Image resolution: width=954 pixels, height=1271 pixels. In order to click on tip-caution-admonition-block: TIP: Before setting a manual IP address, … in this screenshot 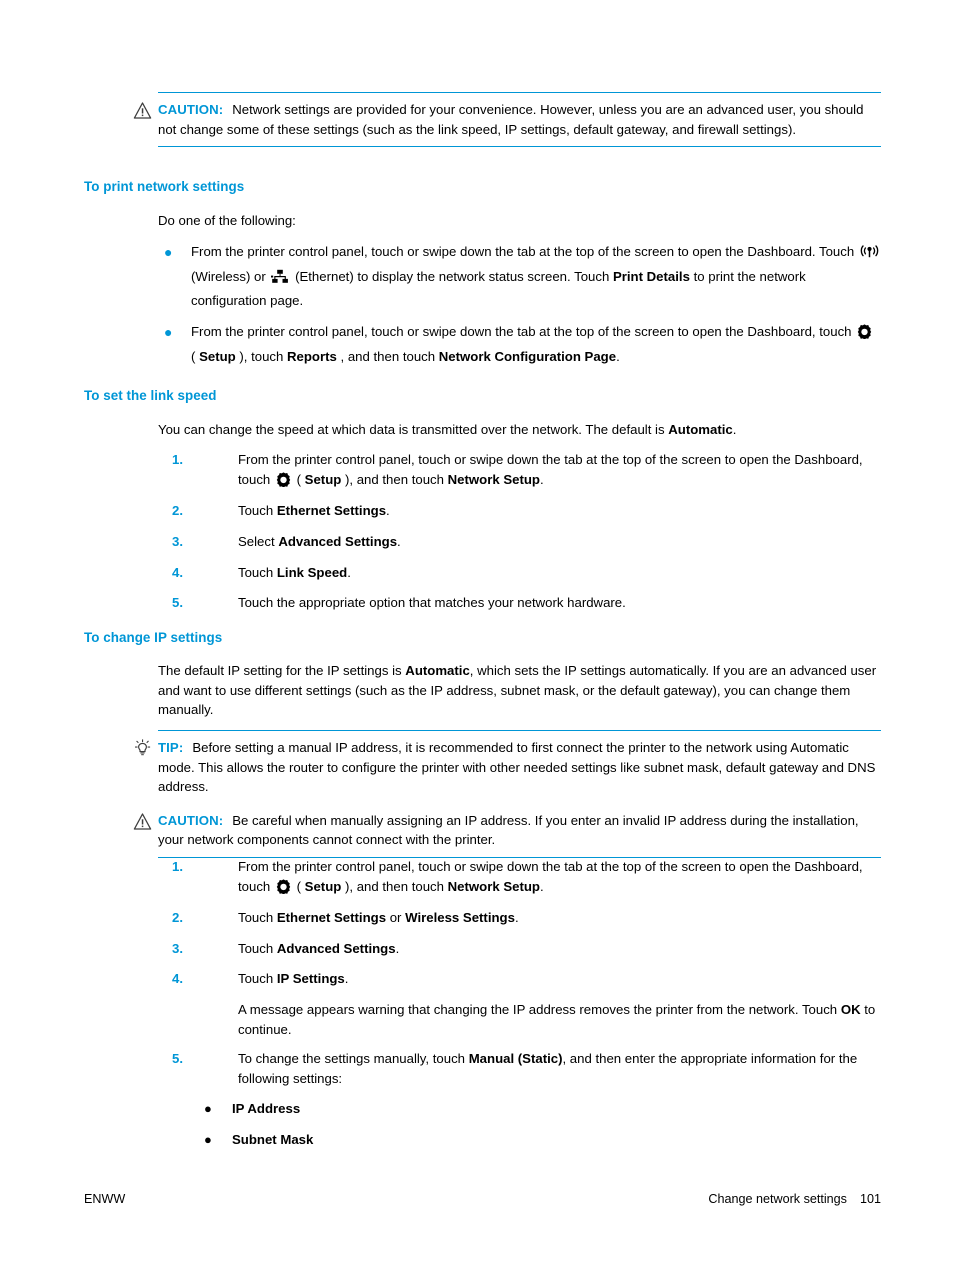, I will do `click(507, 794)`.